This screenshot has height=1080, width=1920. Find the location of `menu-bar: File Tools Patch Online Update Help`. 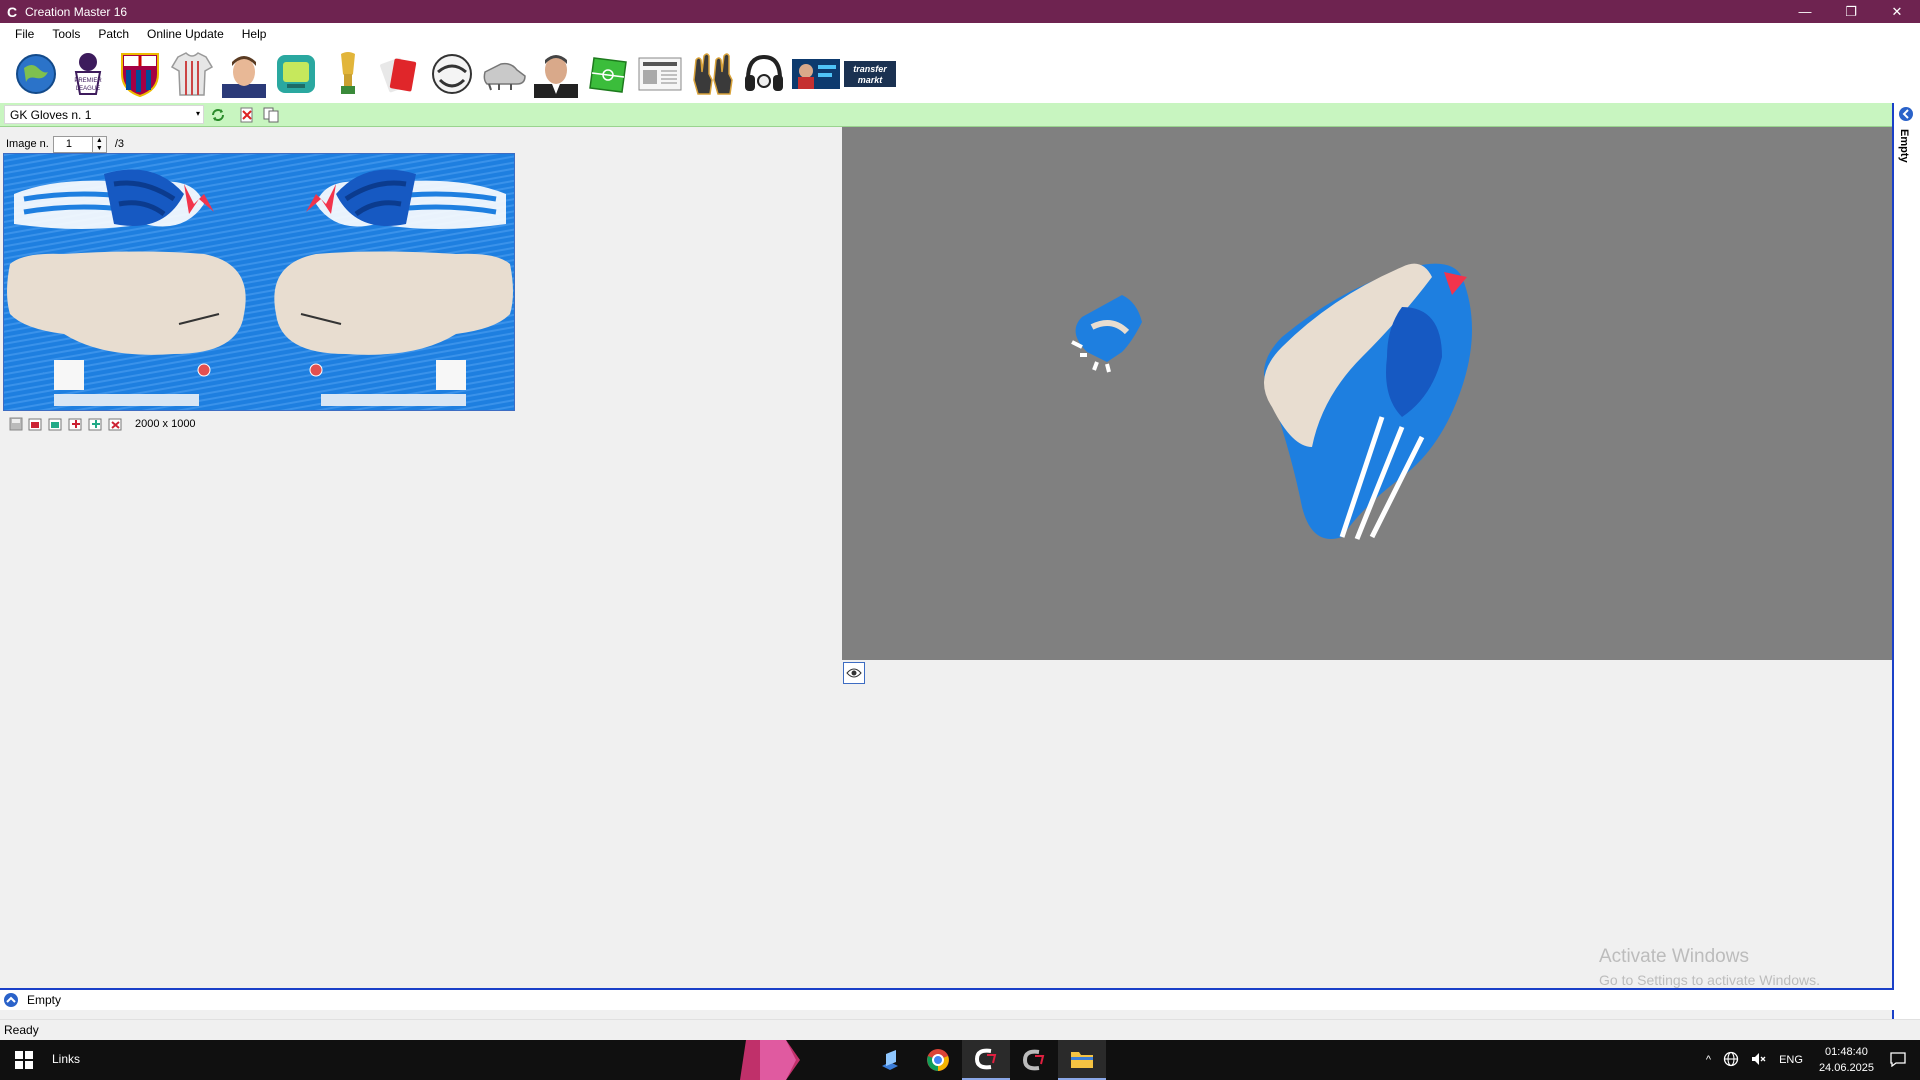

menu-bar: File Tools Patch Online Update Help is located at coordinates (960, 34).